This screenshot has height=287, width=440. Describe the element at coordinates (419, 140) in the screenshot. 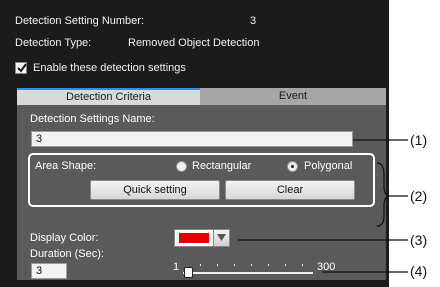

I see `callout-1: (1)` at that location.